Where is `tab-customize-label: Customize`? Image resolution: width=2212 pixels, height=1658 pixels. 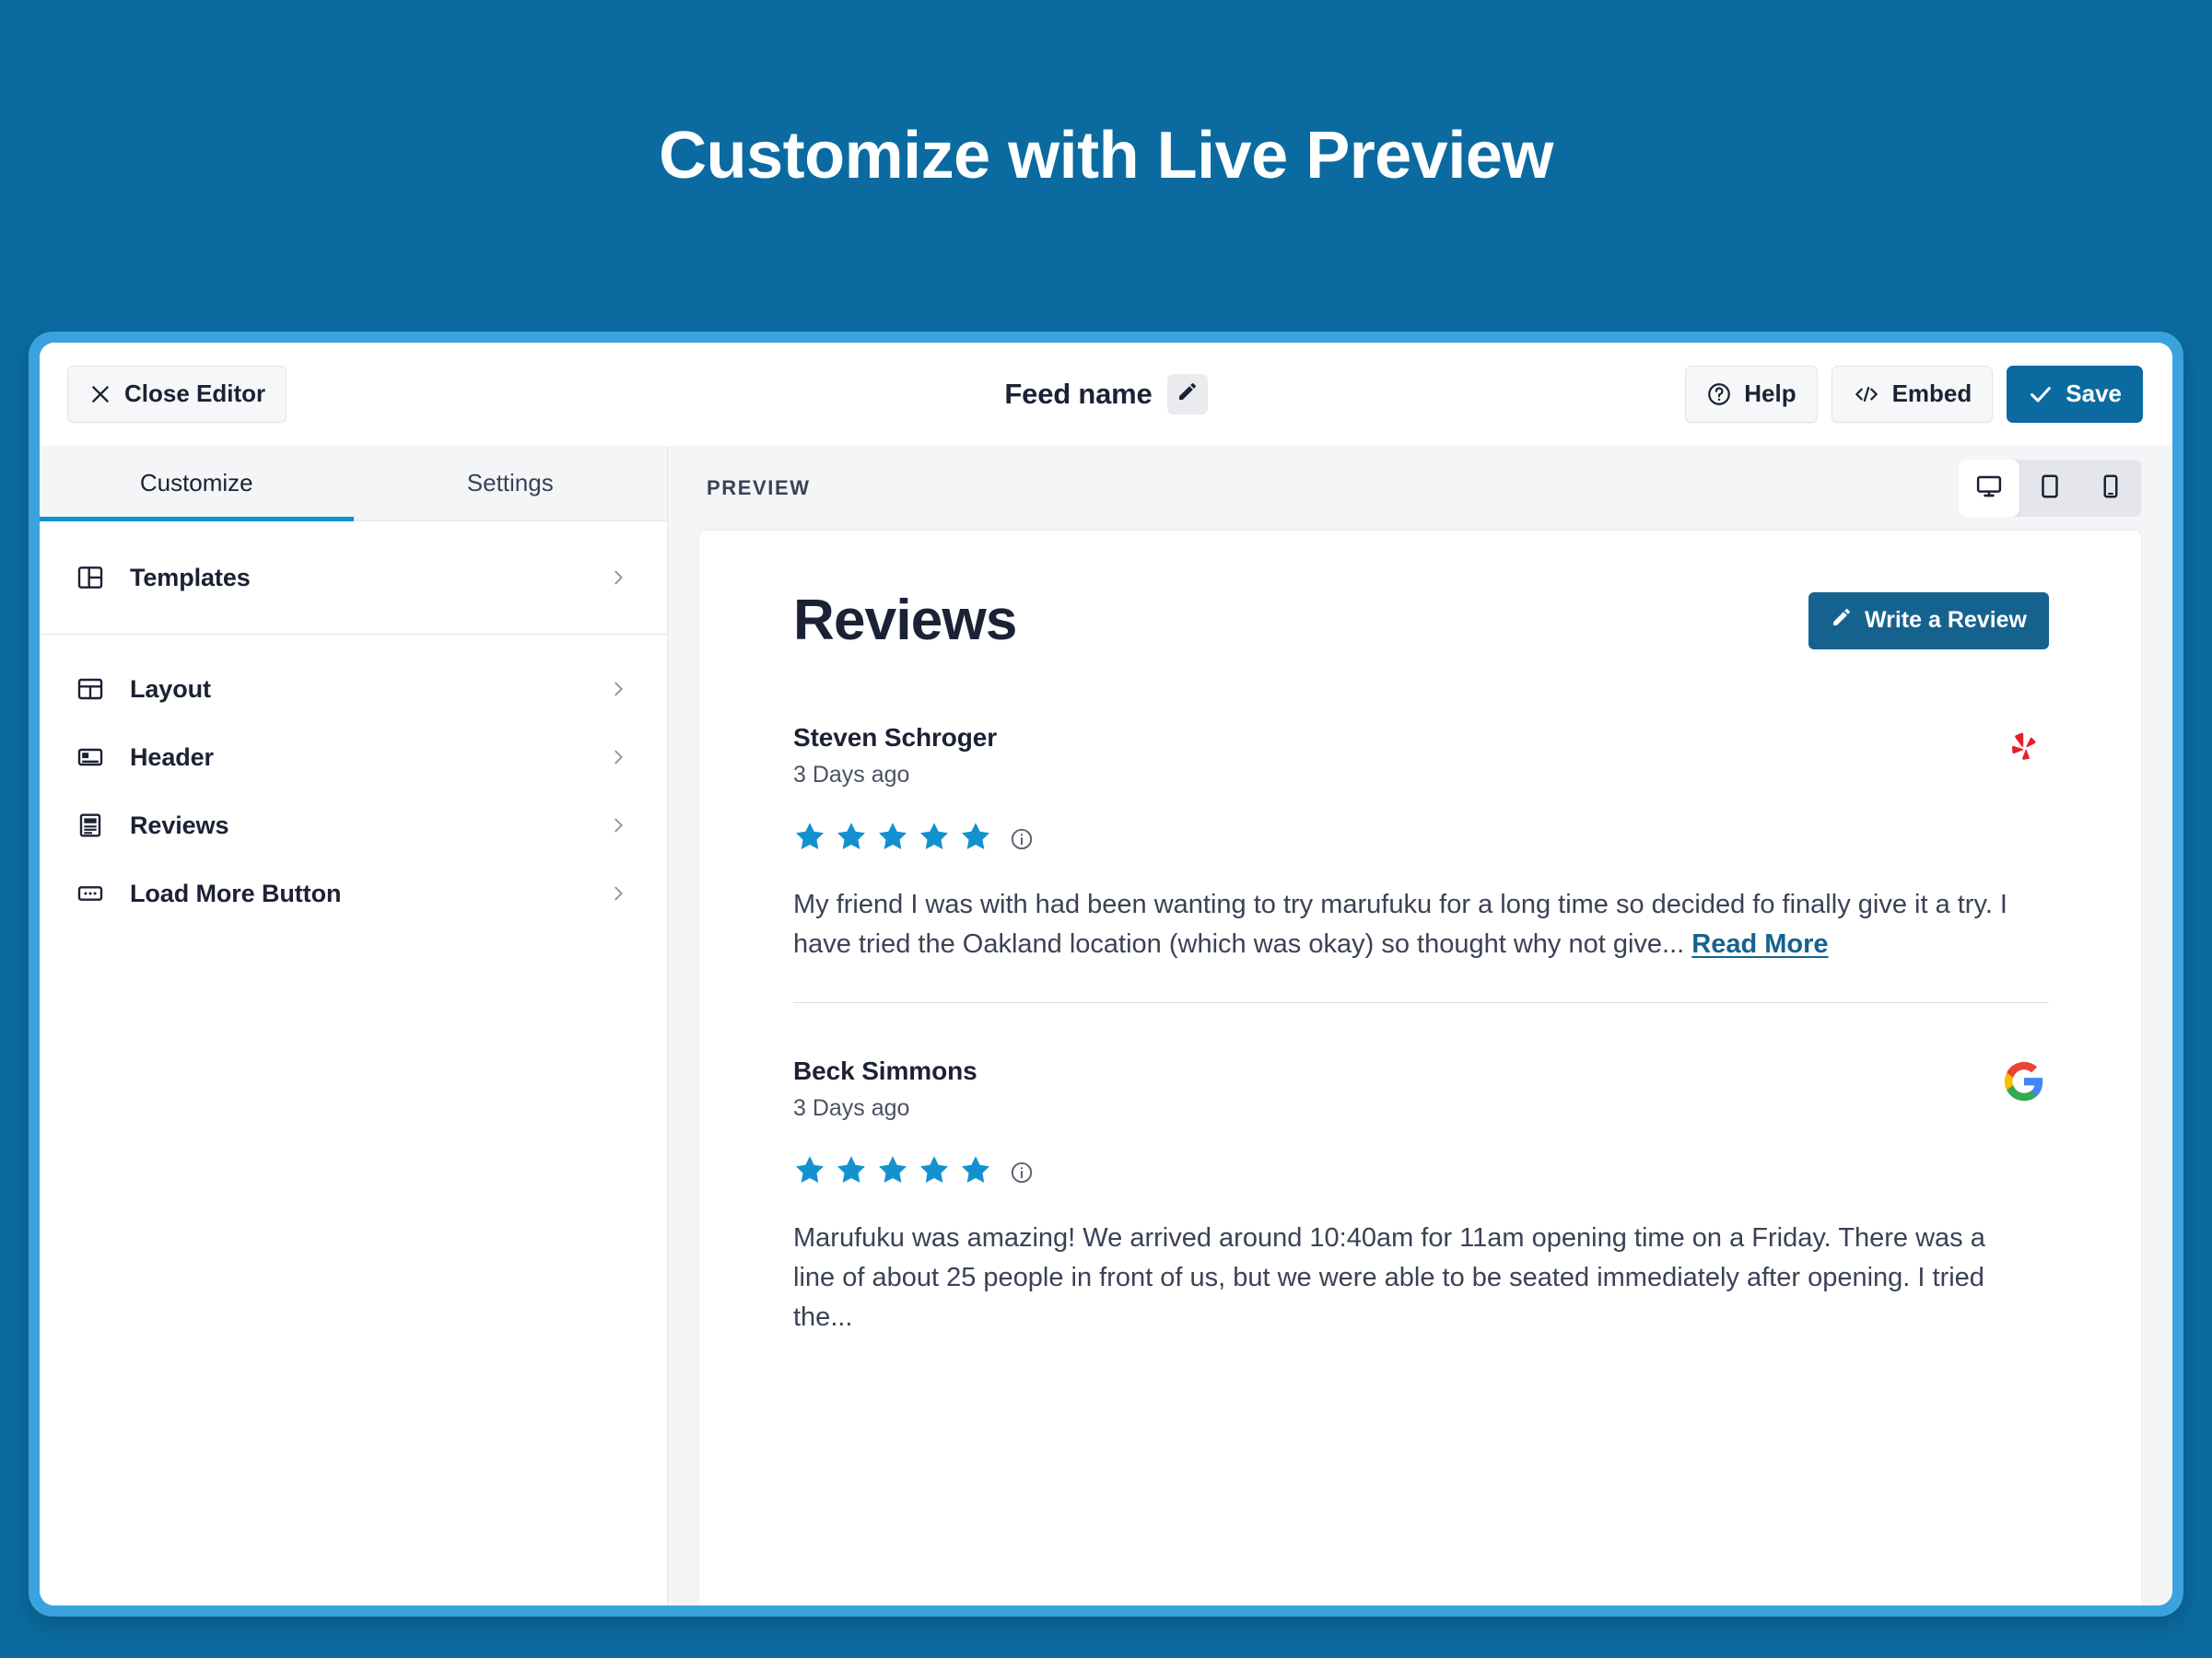
tab-customize-label: Customize is located at coordinates (196, 483).